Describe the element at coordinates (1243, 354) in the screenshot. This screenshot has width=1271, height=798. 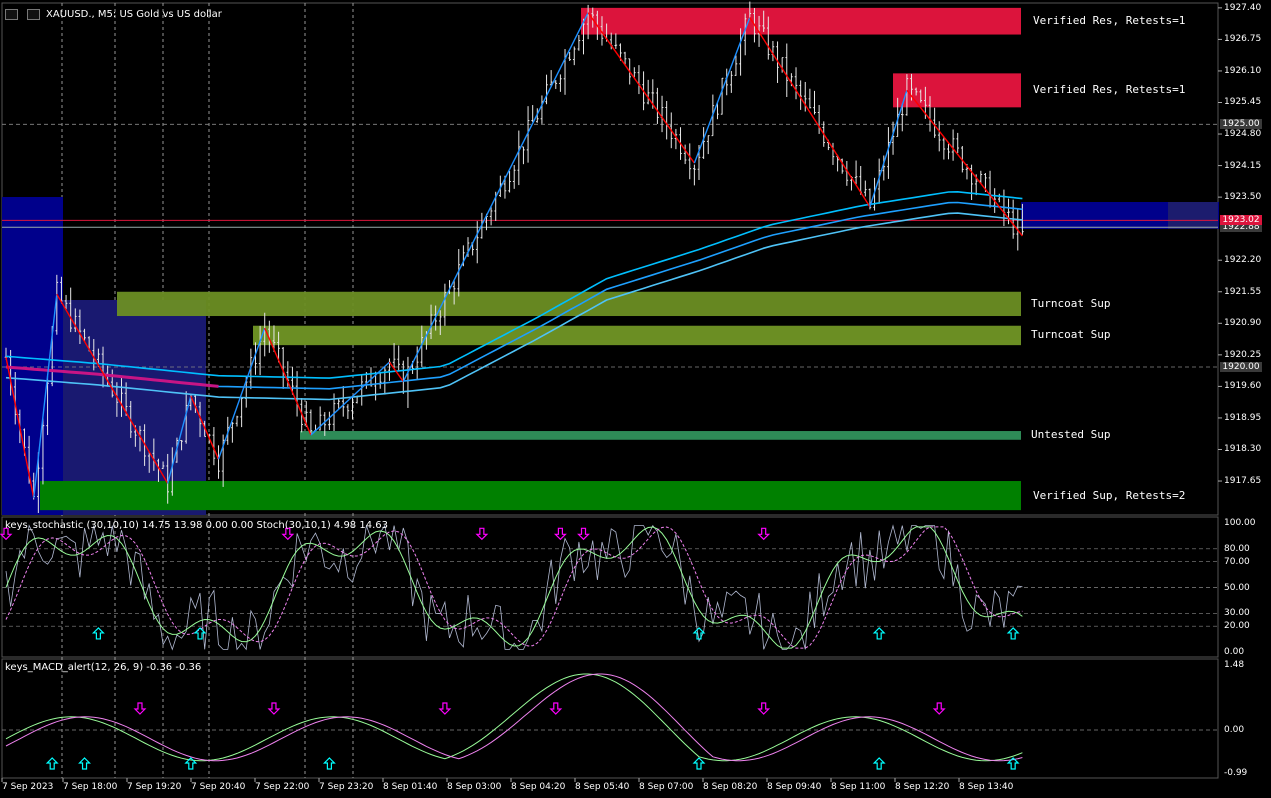
I see `price-tick-label: 1920.25` at that location.